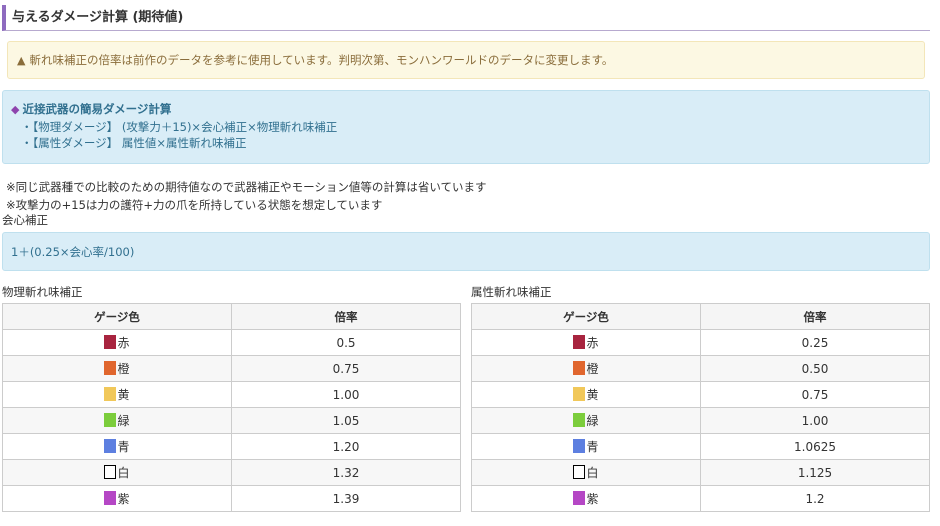 The width and height of the screenshot is (940, 526). I want to click on section-heading: 与えるダメージ計算 (期待値), so click(466, 18).